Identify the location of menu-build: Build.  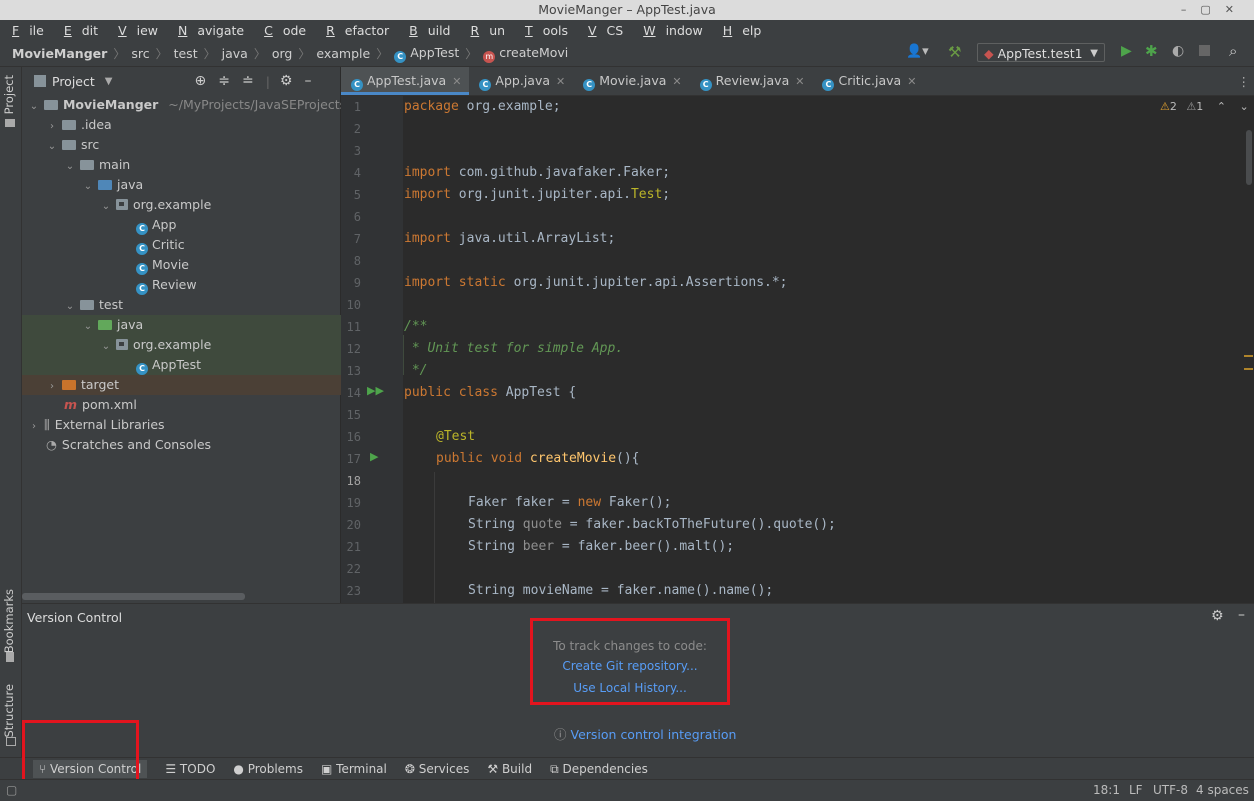
(428, 30).